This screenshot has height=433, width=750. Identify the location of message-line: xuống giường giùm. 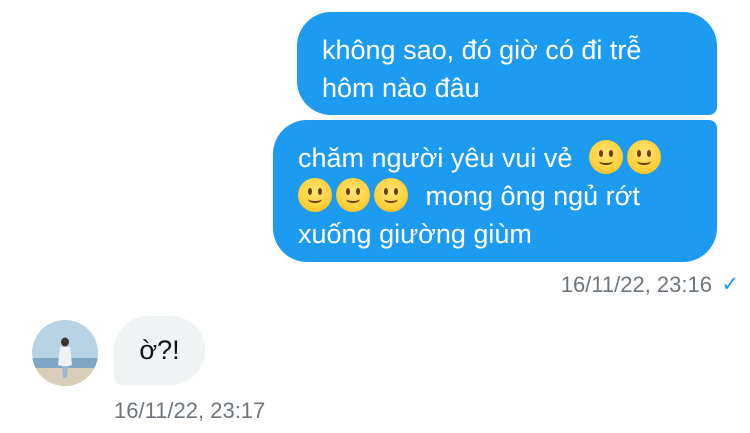
(415, 234).